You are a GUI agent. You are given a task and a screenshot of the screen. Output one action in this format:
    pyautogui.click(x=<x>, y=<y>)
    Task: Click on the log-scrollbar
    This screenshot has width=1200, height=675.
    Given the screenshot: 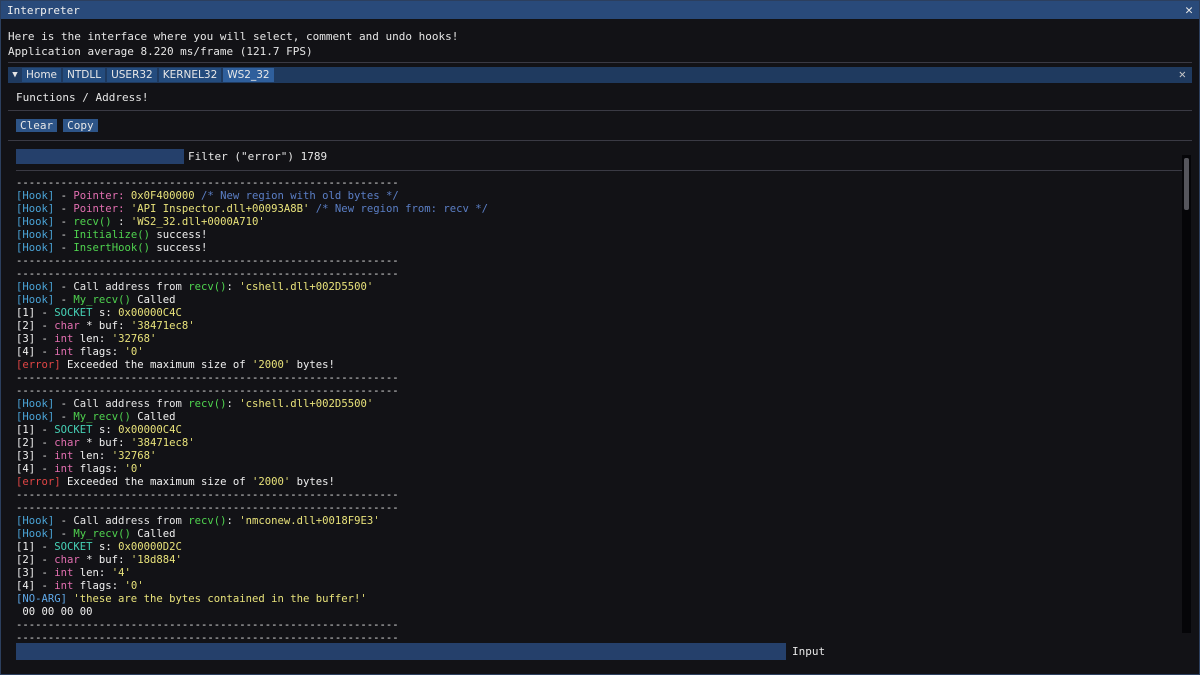 What is the action you would take?
    pyautogui.click(x=1186, y=394)
    